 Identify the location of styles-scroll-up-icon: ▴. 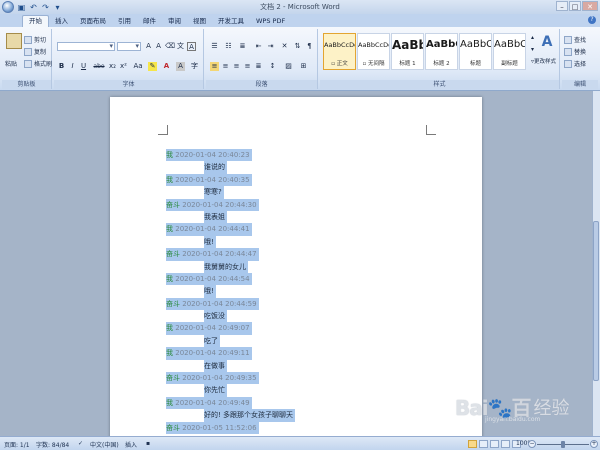
(532, 37).